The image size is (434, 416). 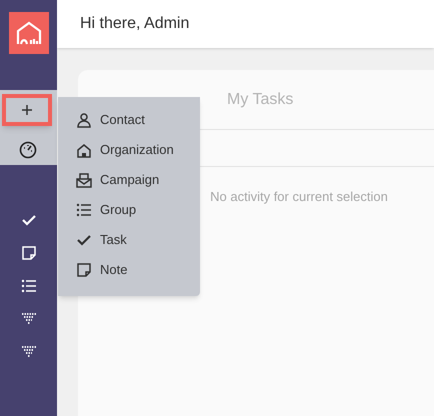 I want to click on empty-message: No activity for current selection, so click(x=299, y=197).